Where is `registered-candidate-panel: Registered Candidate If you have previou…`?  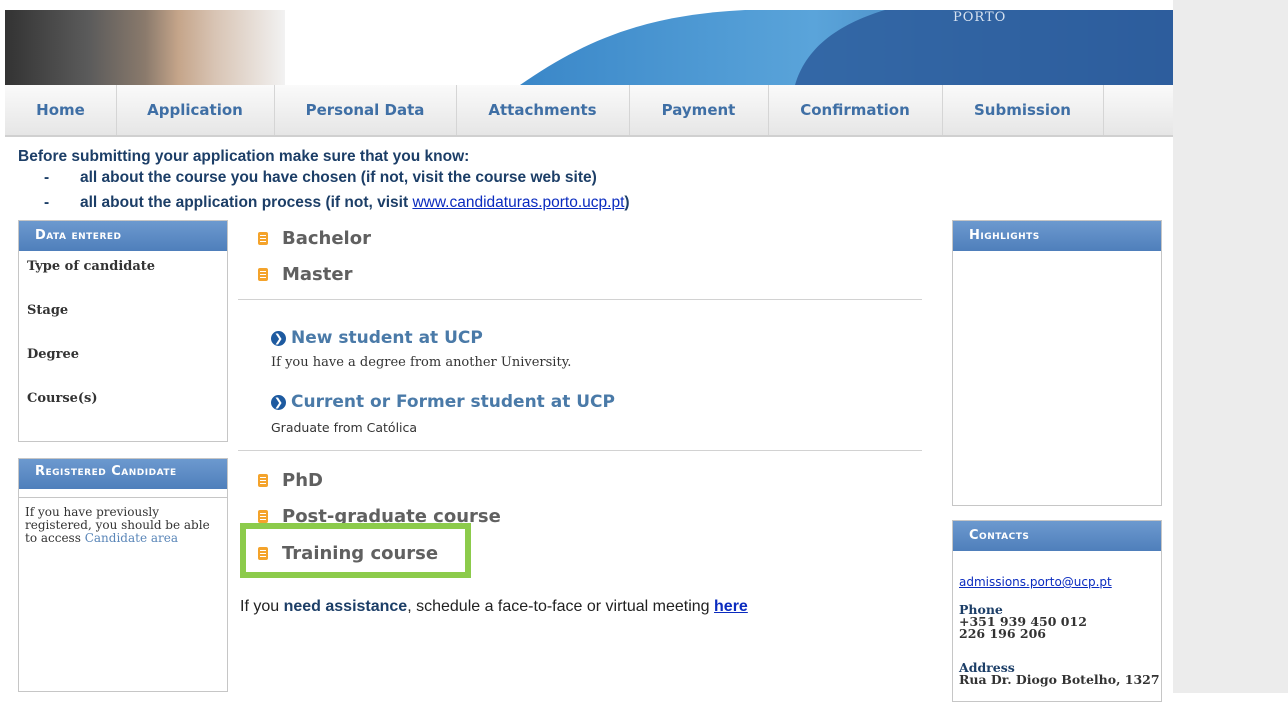 registered-candidate-panel: Registered Candidate If you have previou… is located at coordinates (123, 575).